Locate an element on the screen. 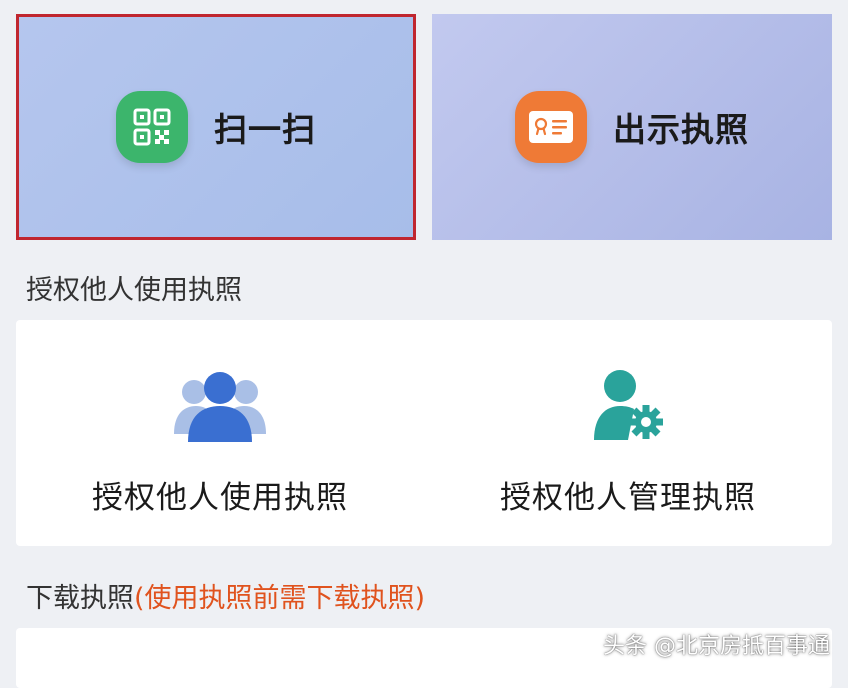 Image resolution: width=848 pixels, height=688 pixels. license-card-icon is located at coordinates (551, 127).